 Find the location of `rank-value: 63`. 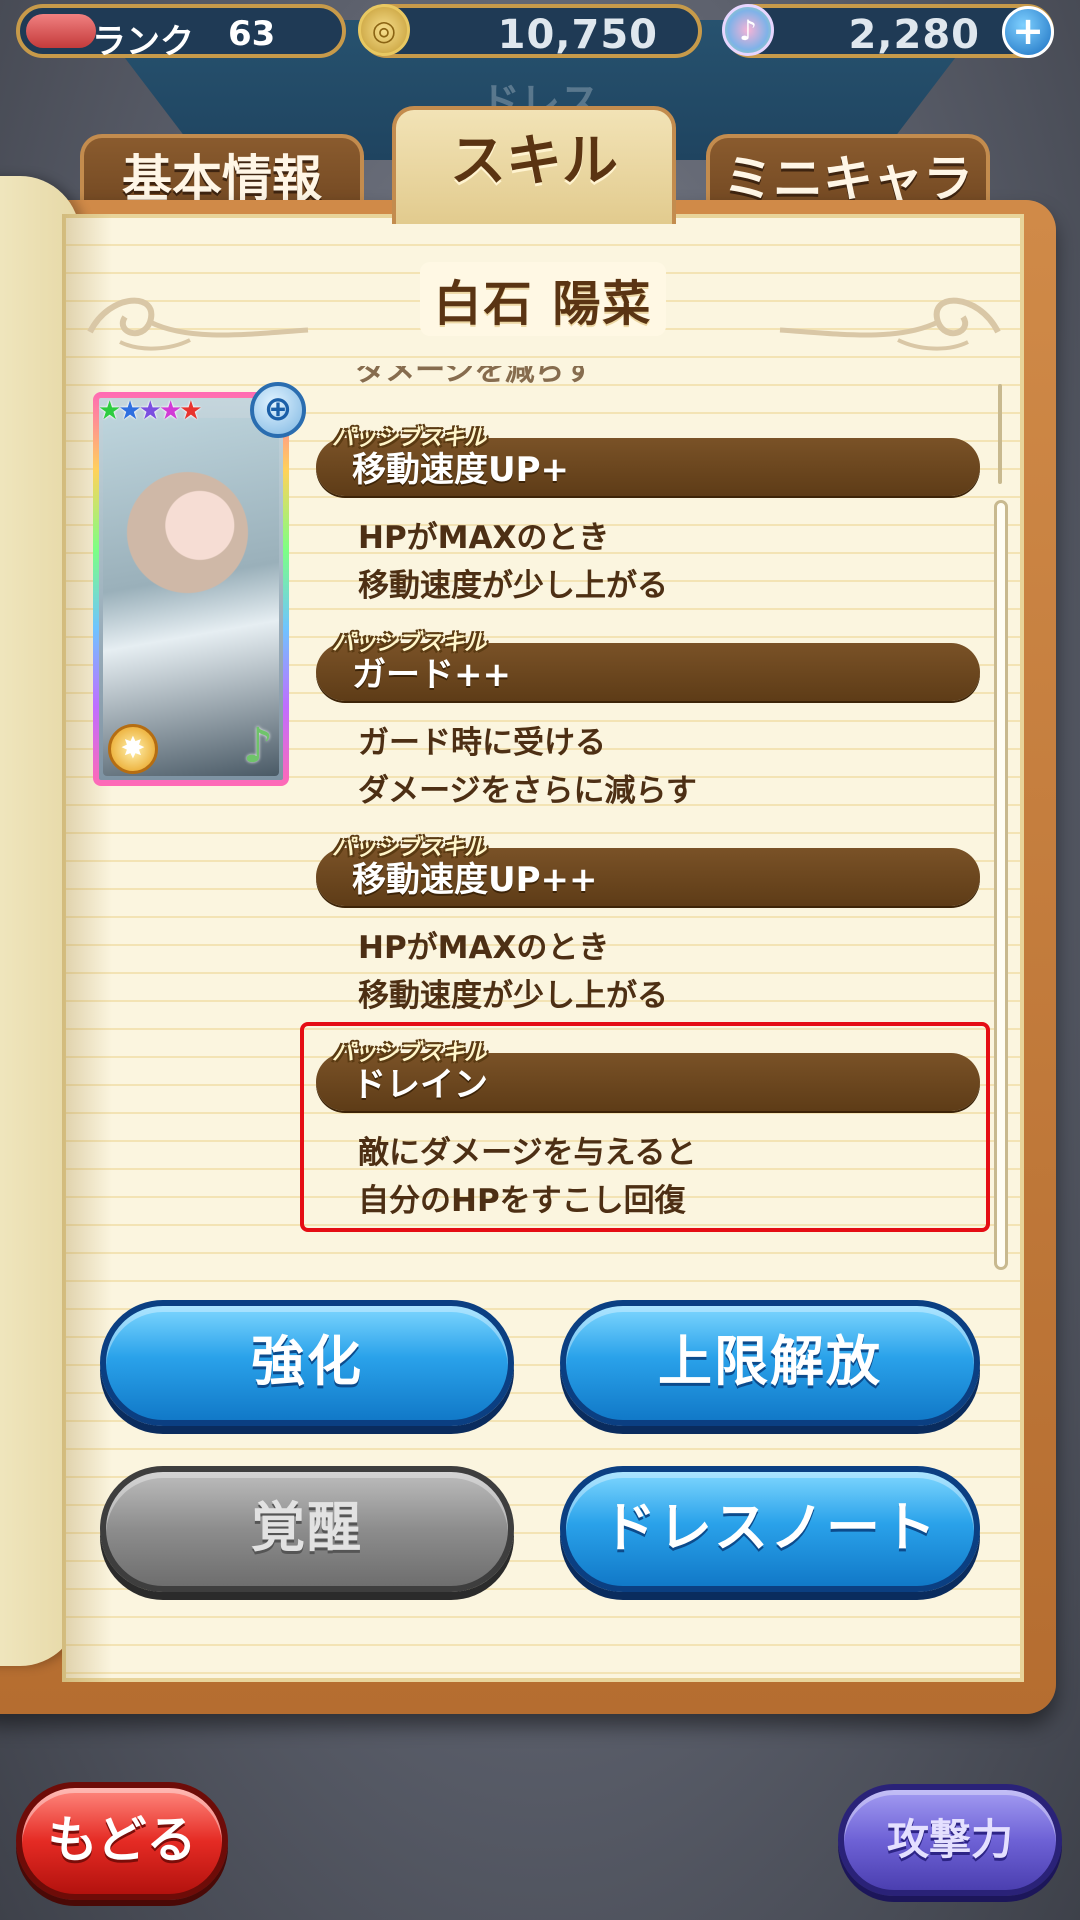

rank-value: 63 is located at coordinates (252, 34).